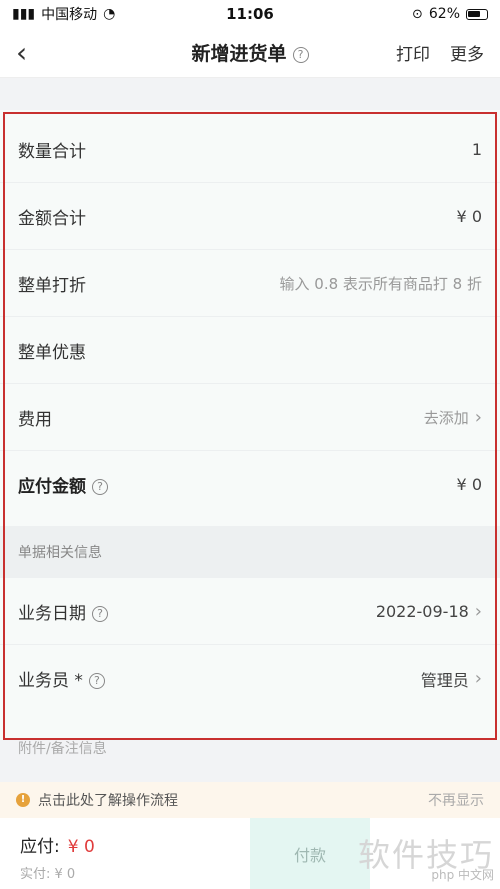 The height and width of the screenshot is (889, 500). Describe the element at coordinates (476, 149) in the screenshot. I see `quantity-total-value: 1` at that location.